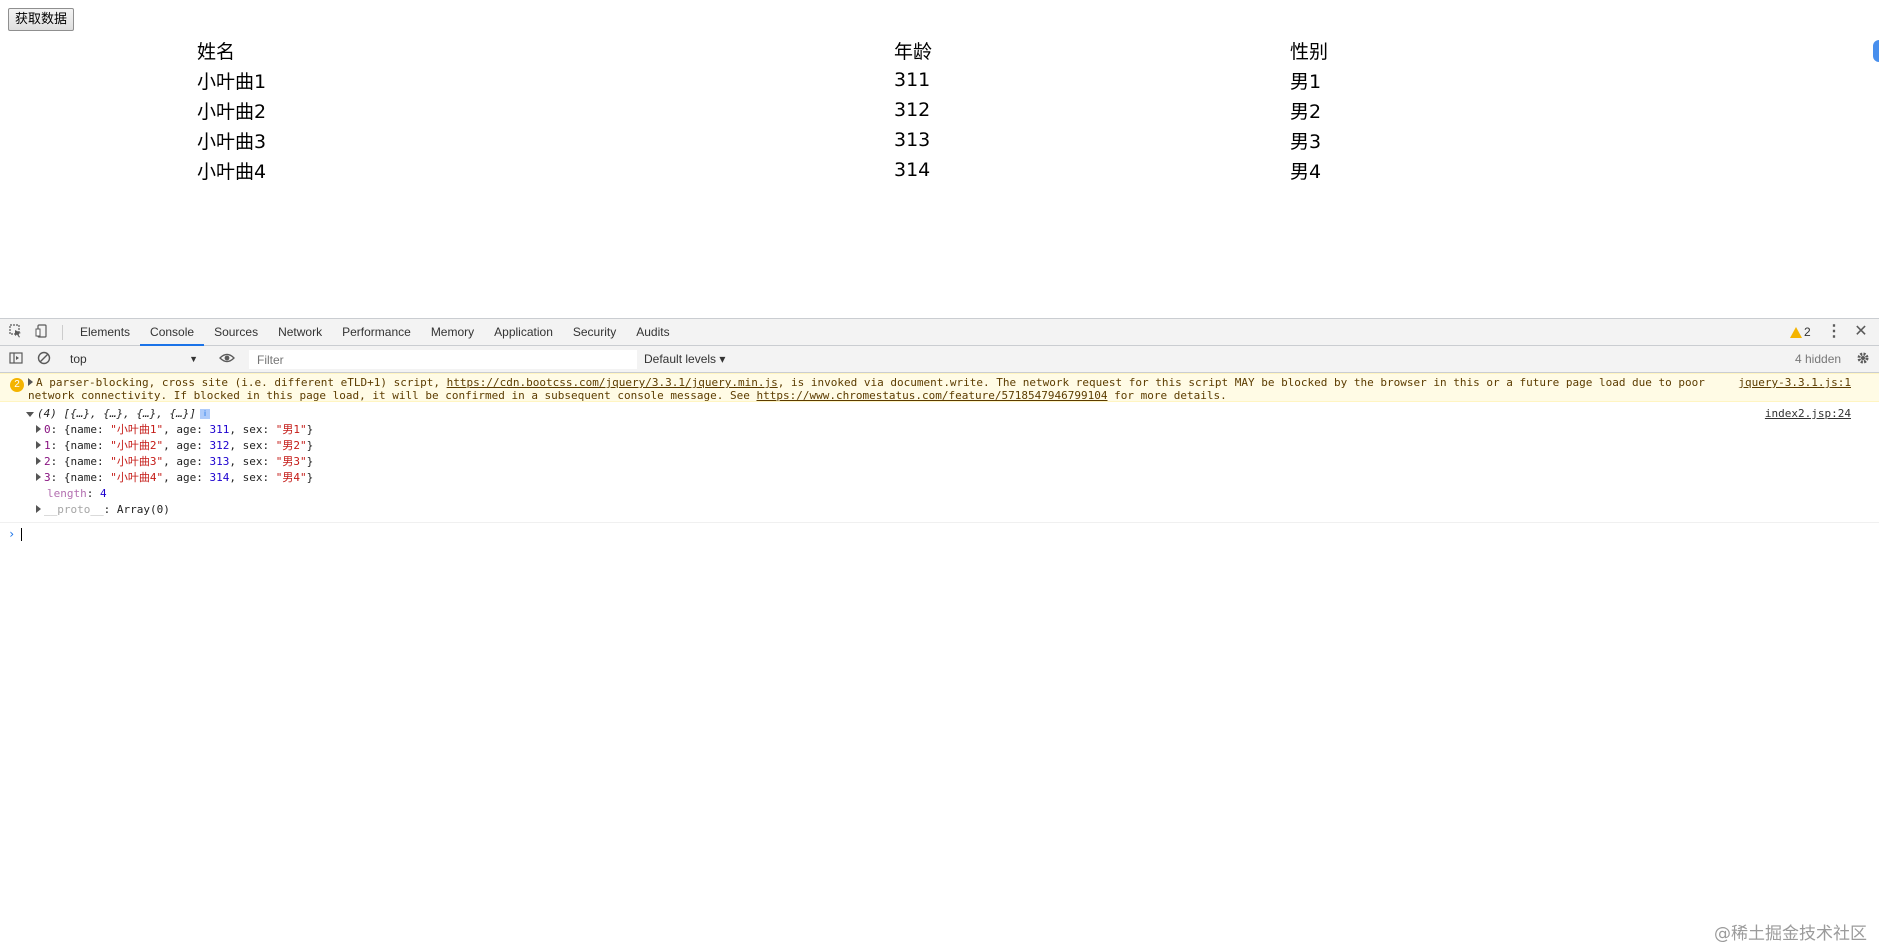  Describe the element at coordinates (843, 50) in the screenshot. I see `table-header-row: 姓名 年龄 性别` at that location.